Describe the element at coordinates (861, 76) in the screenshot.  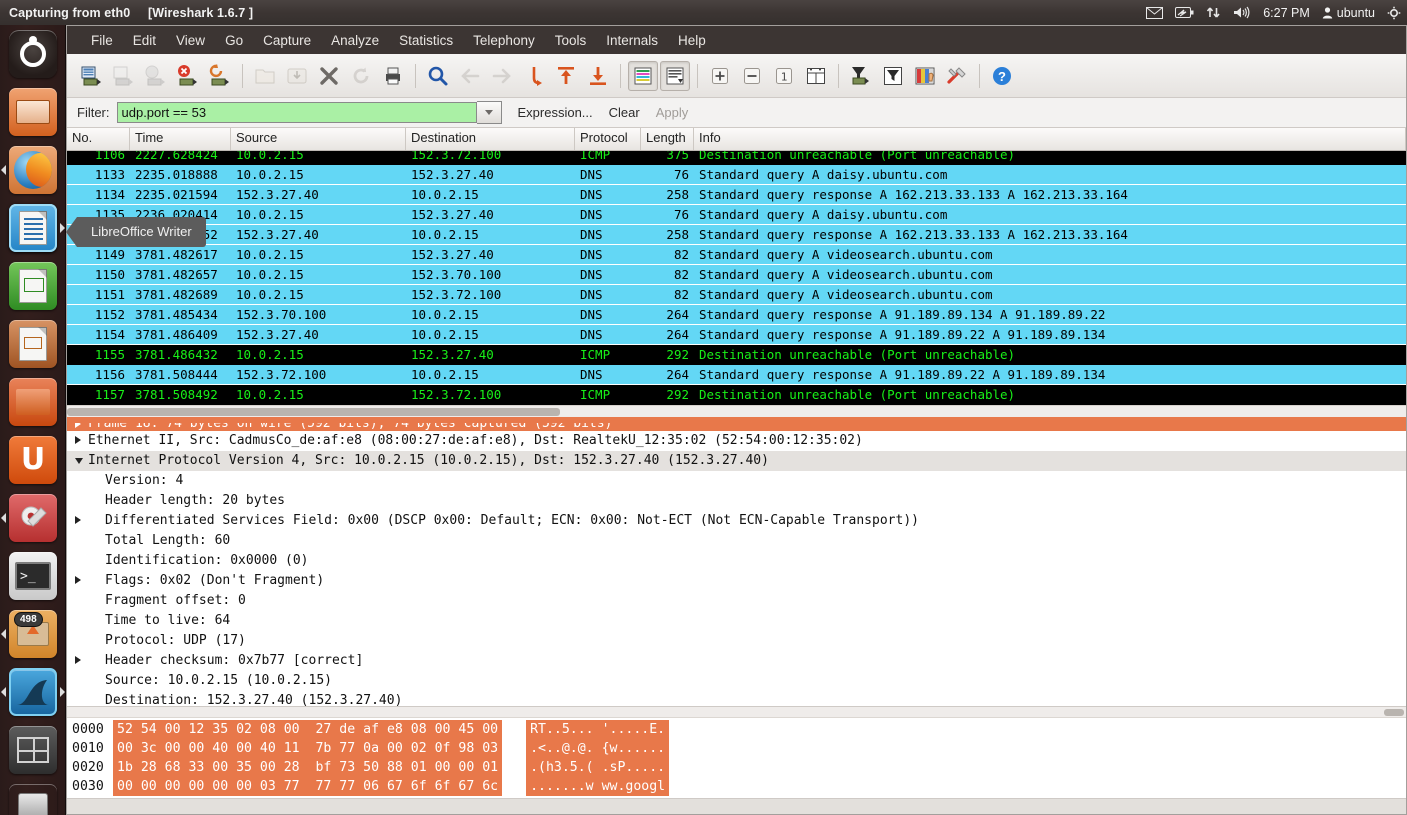
I see `capture-filters-button` at that location.